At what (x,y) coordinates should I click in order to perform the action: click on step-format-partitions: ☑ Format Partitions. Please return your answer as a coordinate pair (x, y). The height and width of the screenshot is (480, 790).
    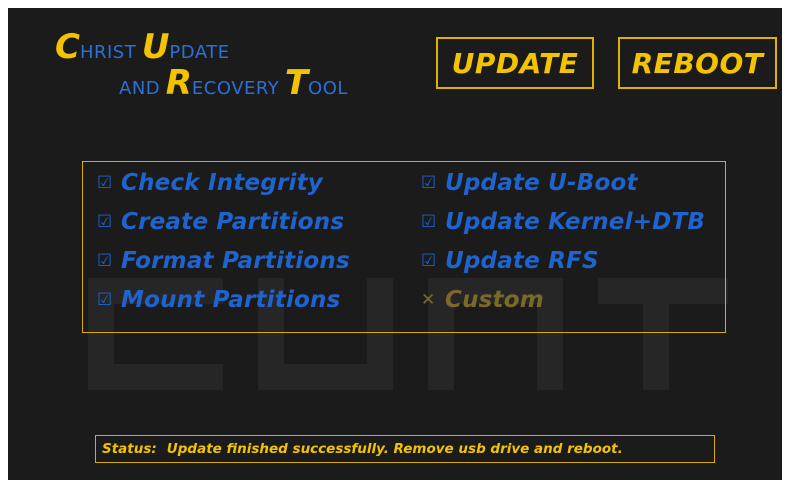
    Looking at the image, I should click on (223, 261).